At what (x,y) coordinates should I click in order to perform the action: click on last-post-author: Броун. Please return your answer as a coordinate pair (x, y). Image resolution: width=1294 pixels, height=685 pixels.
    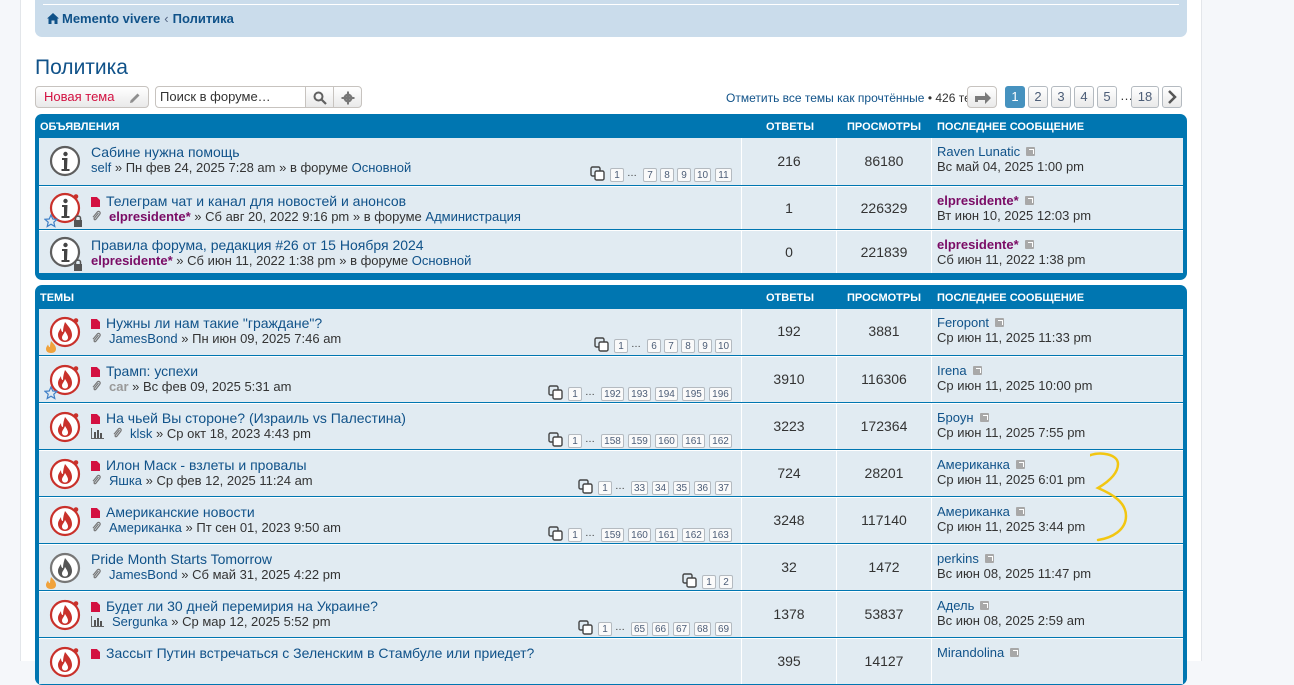
    Looking at the image, I should click on (963, 417).